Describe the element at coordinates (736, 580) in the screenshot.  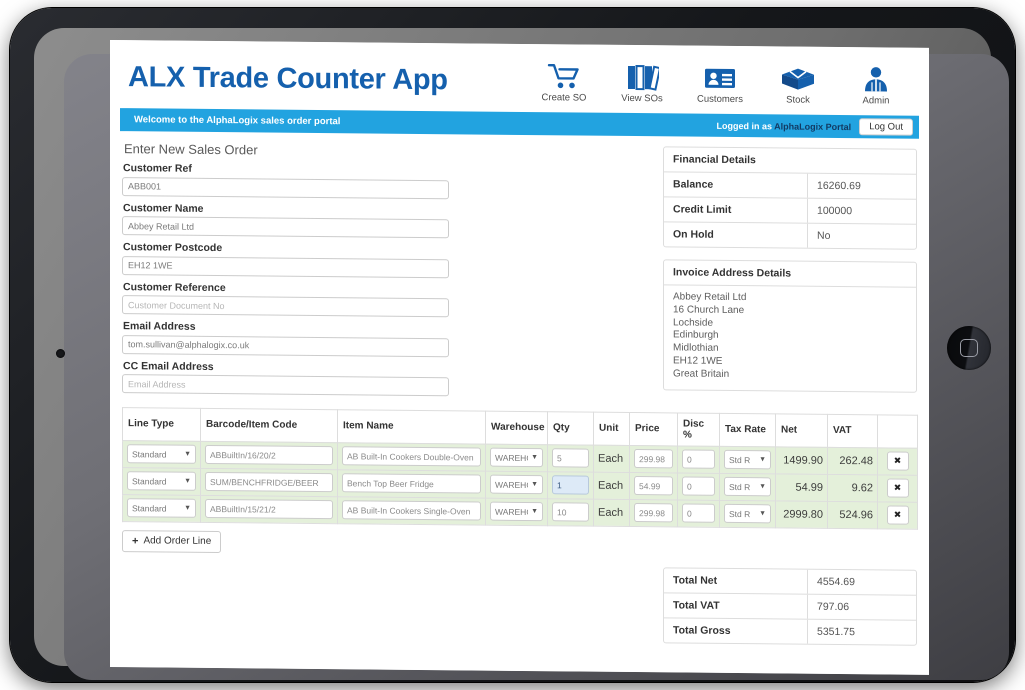
I see `total-net-label: Total Net` at that location.